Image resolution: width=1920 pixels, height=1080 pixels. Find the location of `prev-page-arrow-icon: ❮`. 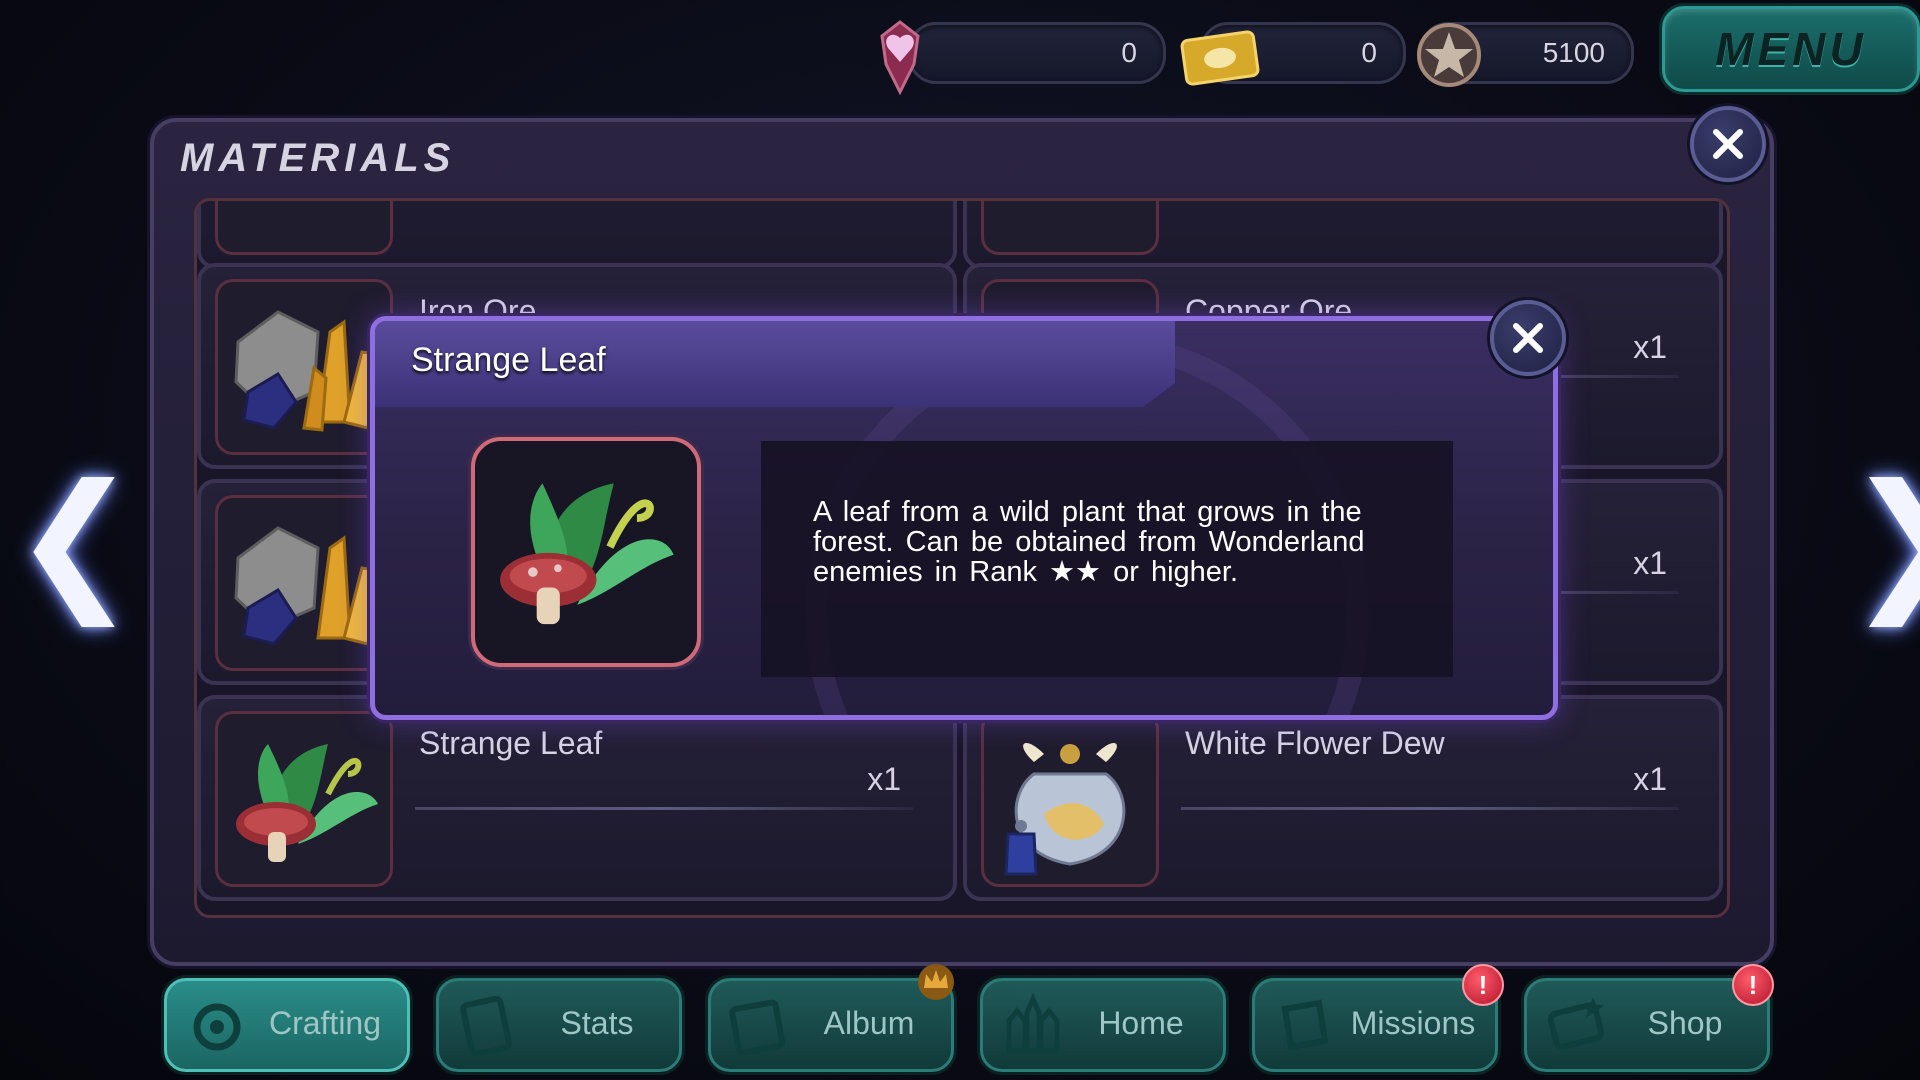

prev-page-arrow-icon: ❮ is located at coordinates (75, 540).